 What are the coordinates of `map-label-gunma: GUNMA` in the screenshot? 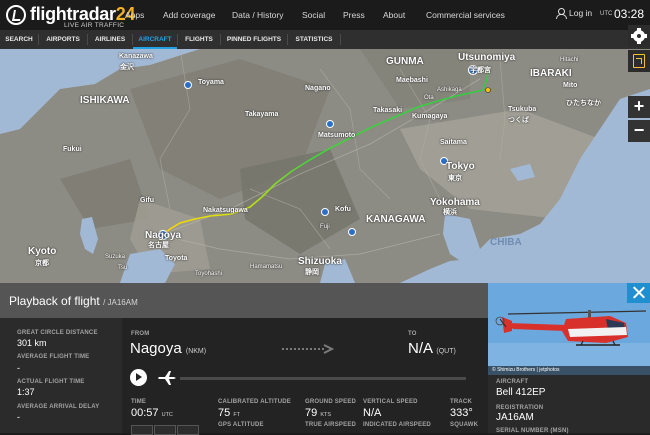 It's located at (405, 61).